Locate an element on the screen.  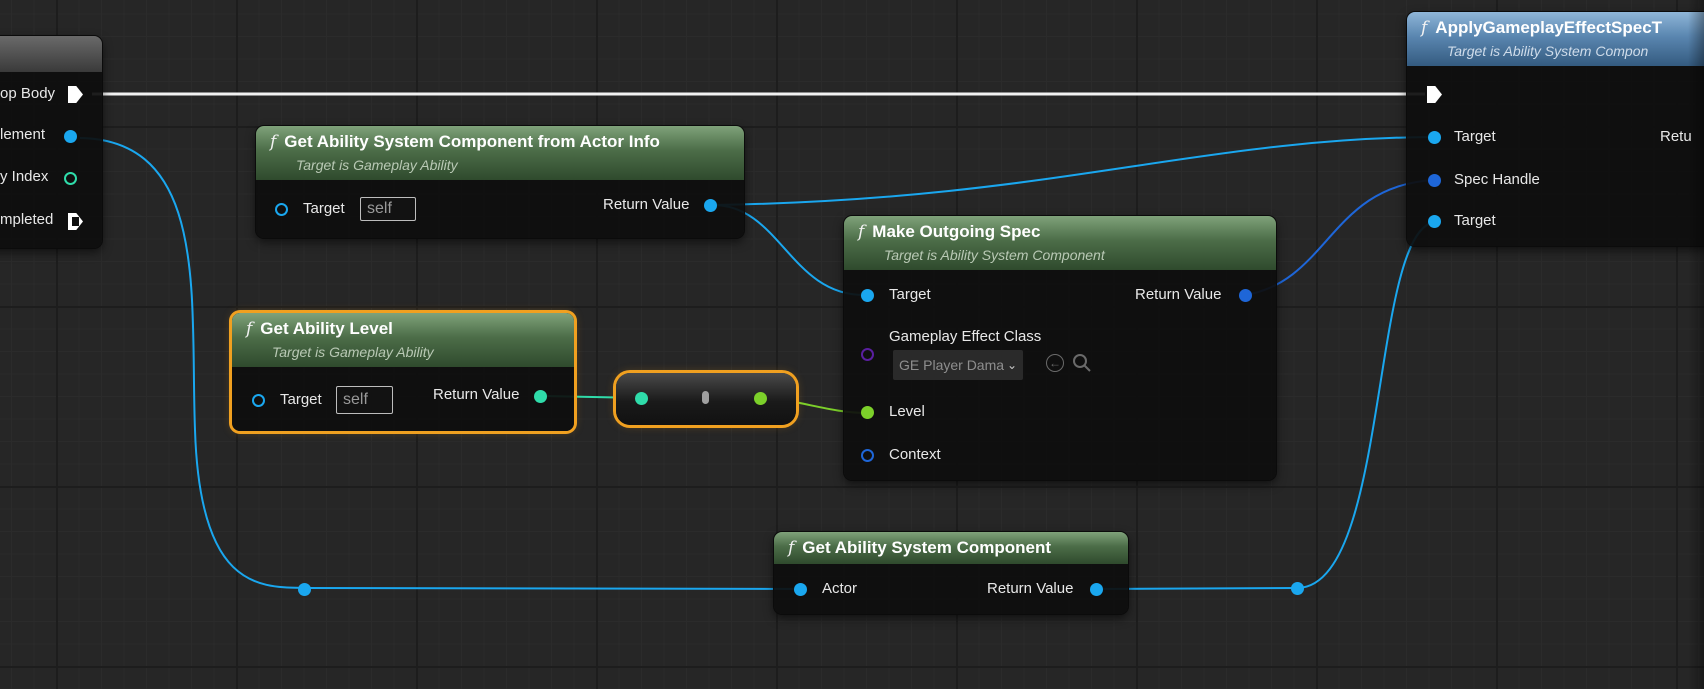
effect-class-dropdown: GE Player Dama ⌄ is located at coordinates (958, 365).